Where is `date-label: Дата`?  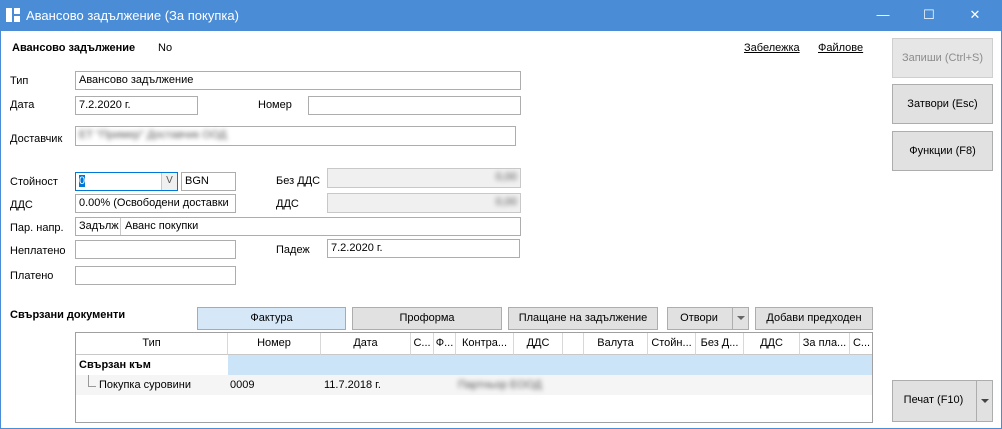 date-label: Дата is located at coordinates (22, 105).